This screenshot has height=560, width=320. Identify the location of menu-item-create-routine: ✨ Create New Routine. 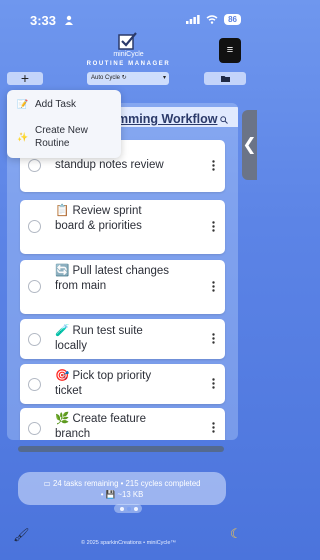
(64, 138).